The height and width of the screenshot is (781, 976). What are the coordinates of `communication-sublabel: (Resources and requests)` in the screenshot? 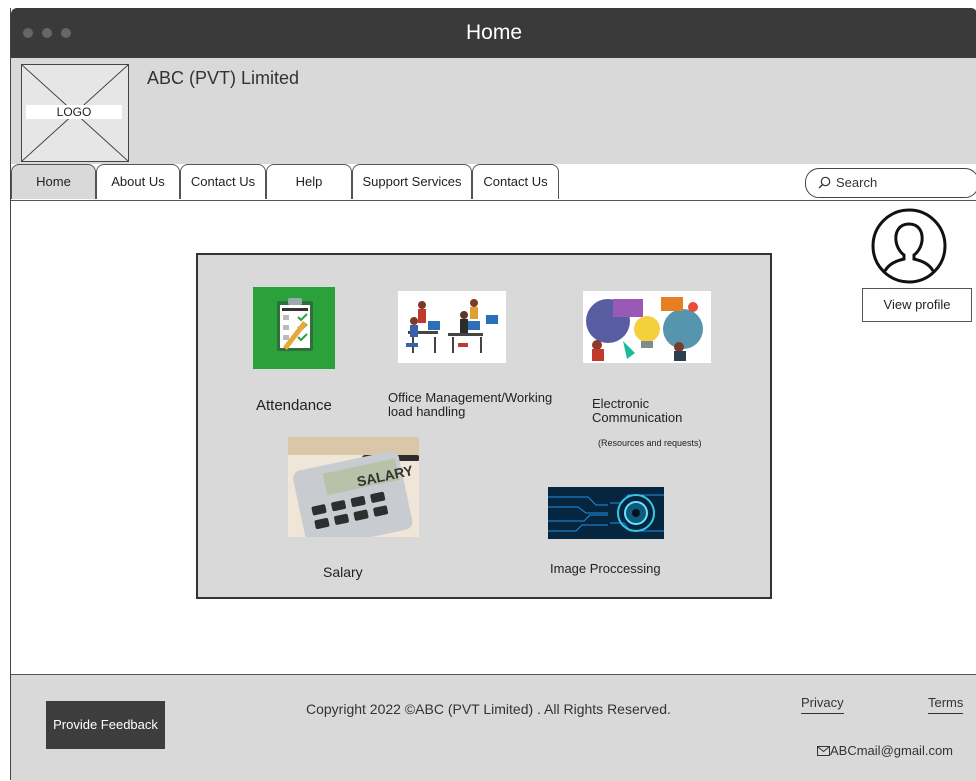 It's located at (650, 443).